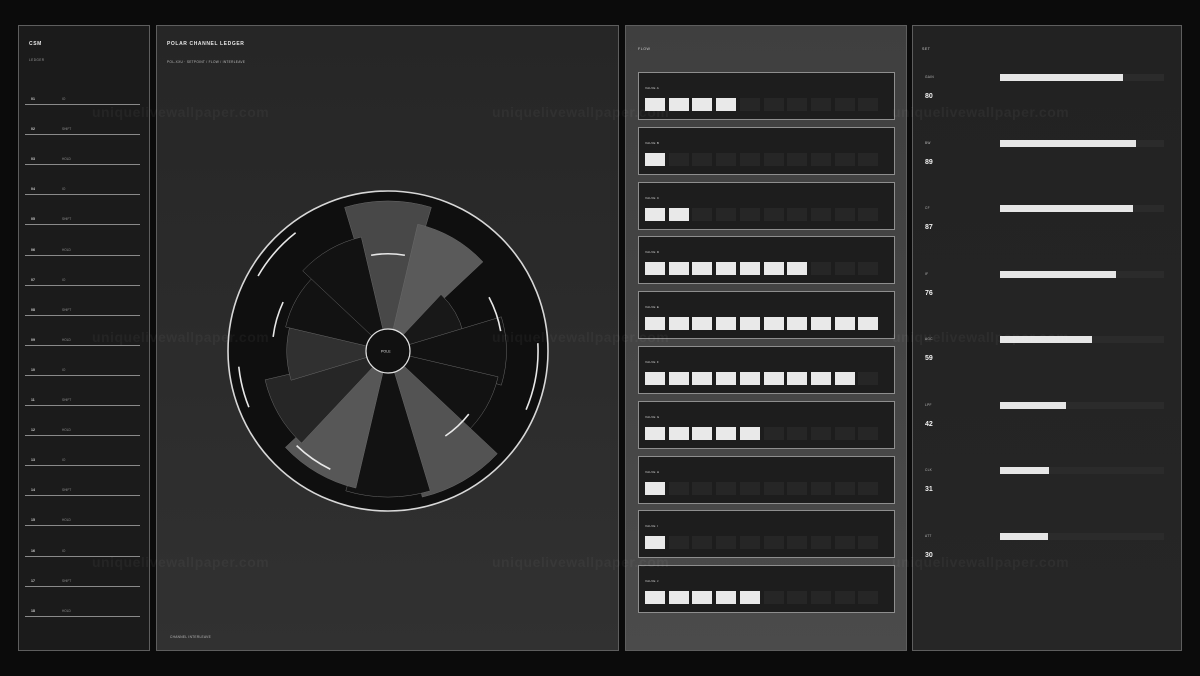 Image resolution: width=1200 pixels, height=676 pixels. What do you see at coordinates (766, 534) in the screenshot?
I see `flow-card: VALVE I` at bounding box center [766, 534].